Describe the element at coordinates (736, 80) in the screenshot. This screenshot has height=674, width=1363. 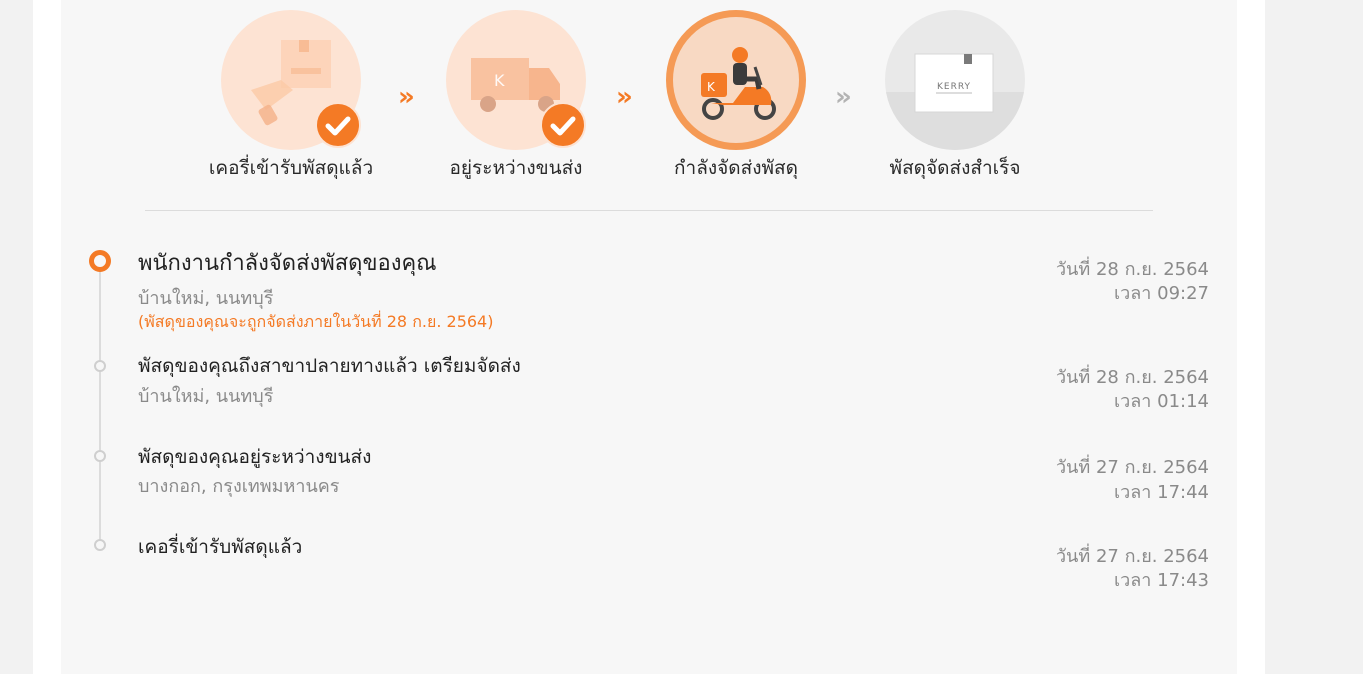
I see `delivery-scooter-icon: K` at that location.